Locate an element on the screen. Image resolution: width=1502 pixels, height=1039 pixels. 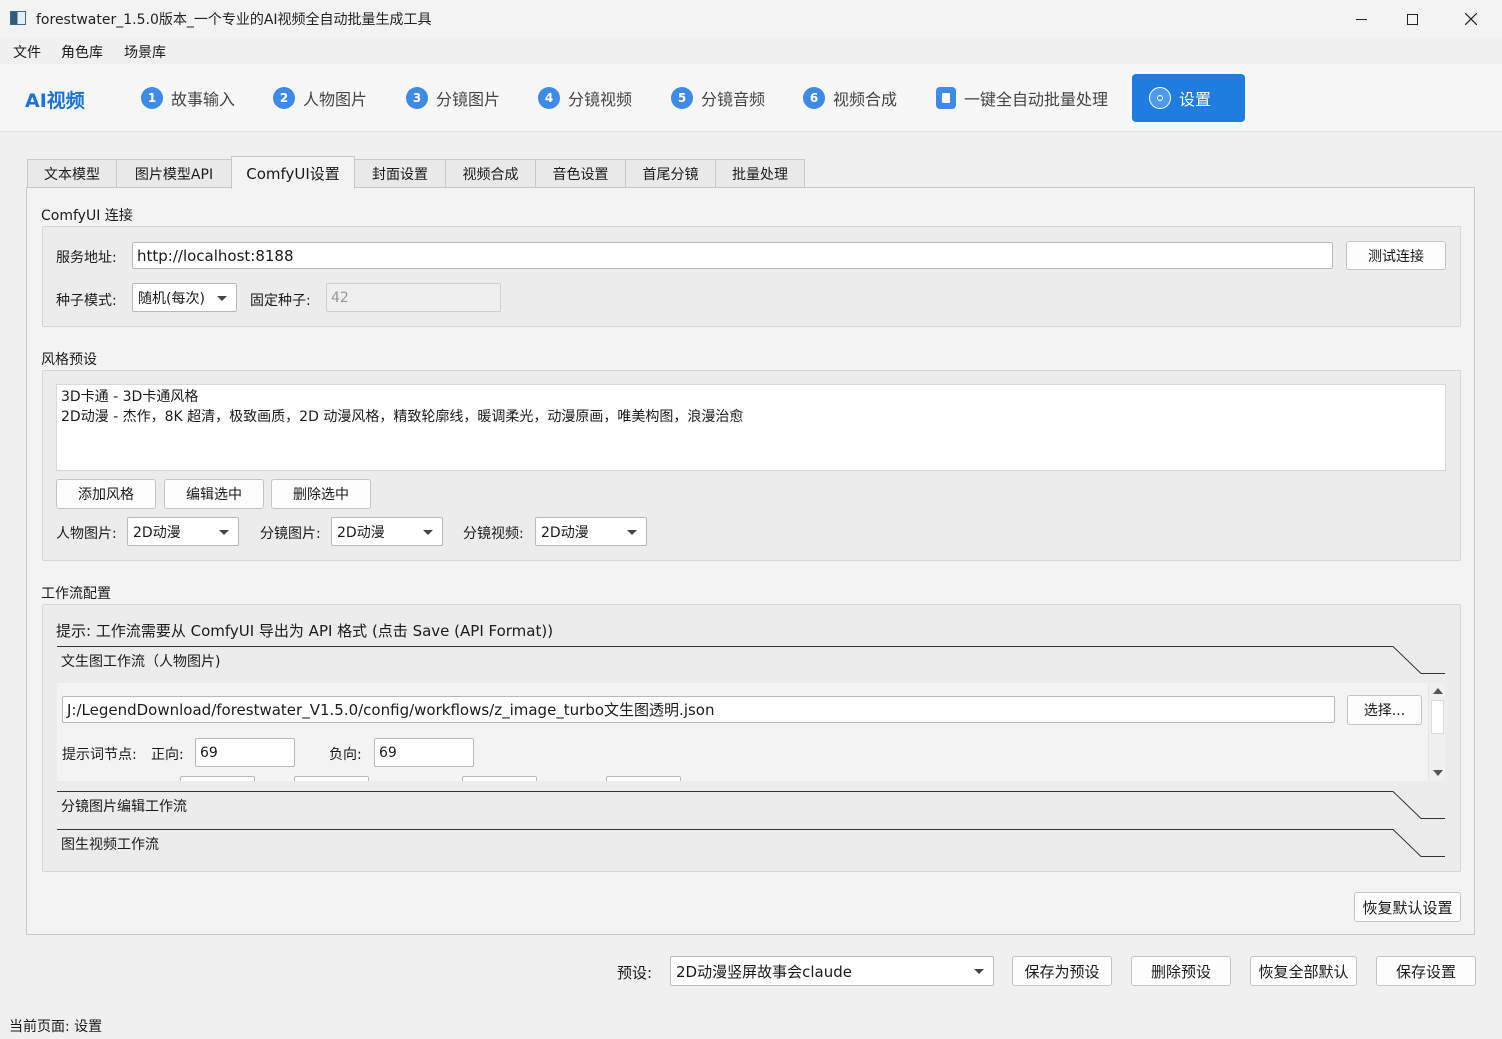
nav-step-label: 视频合成 is located at coordinates (865, 99).